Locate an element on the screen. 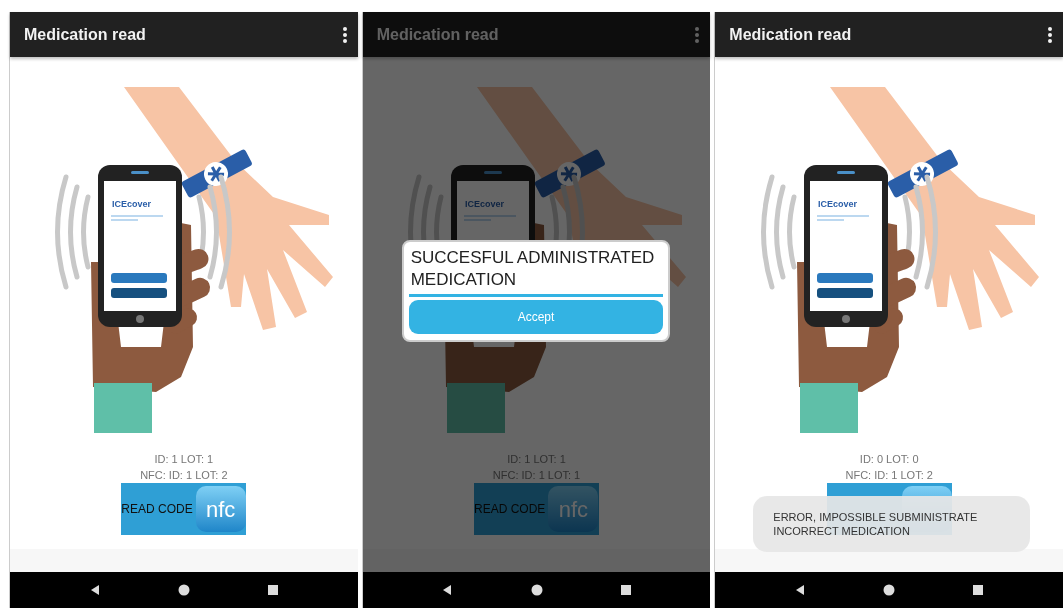 The image size is (1063, 608). id-text: ID: 1 LOT: 1 is located at coordinates (184, 459).